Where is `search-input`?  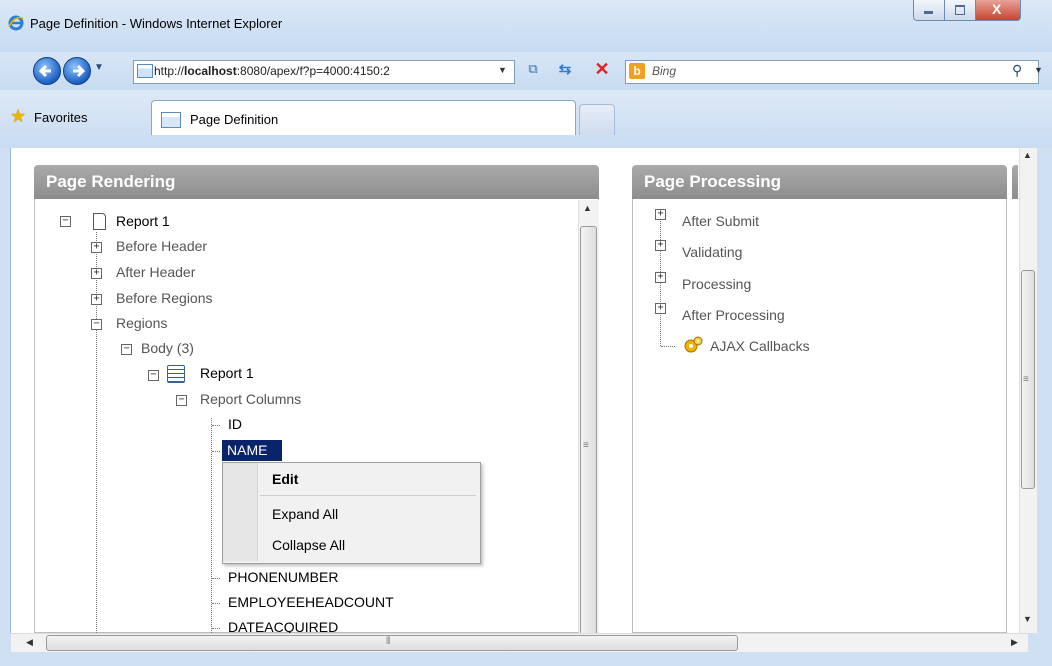
search-input is located at coordinates (832, 72).